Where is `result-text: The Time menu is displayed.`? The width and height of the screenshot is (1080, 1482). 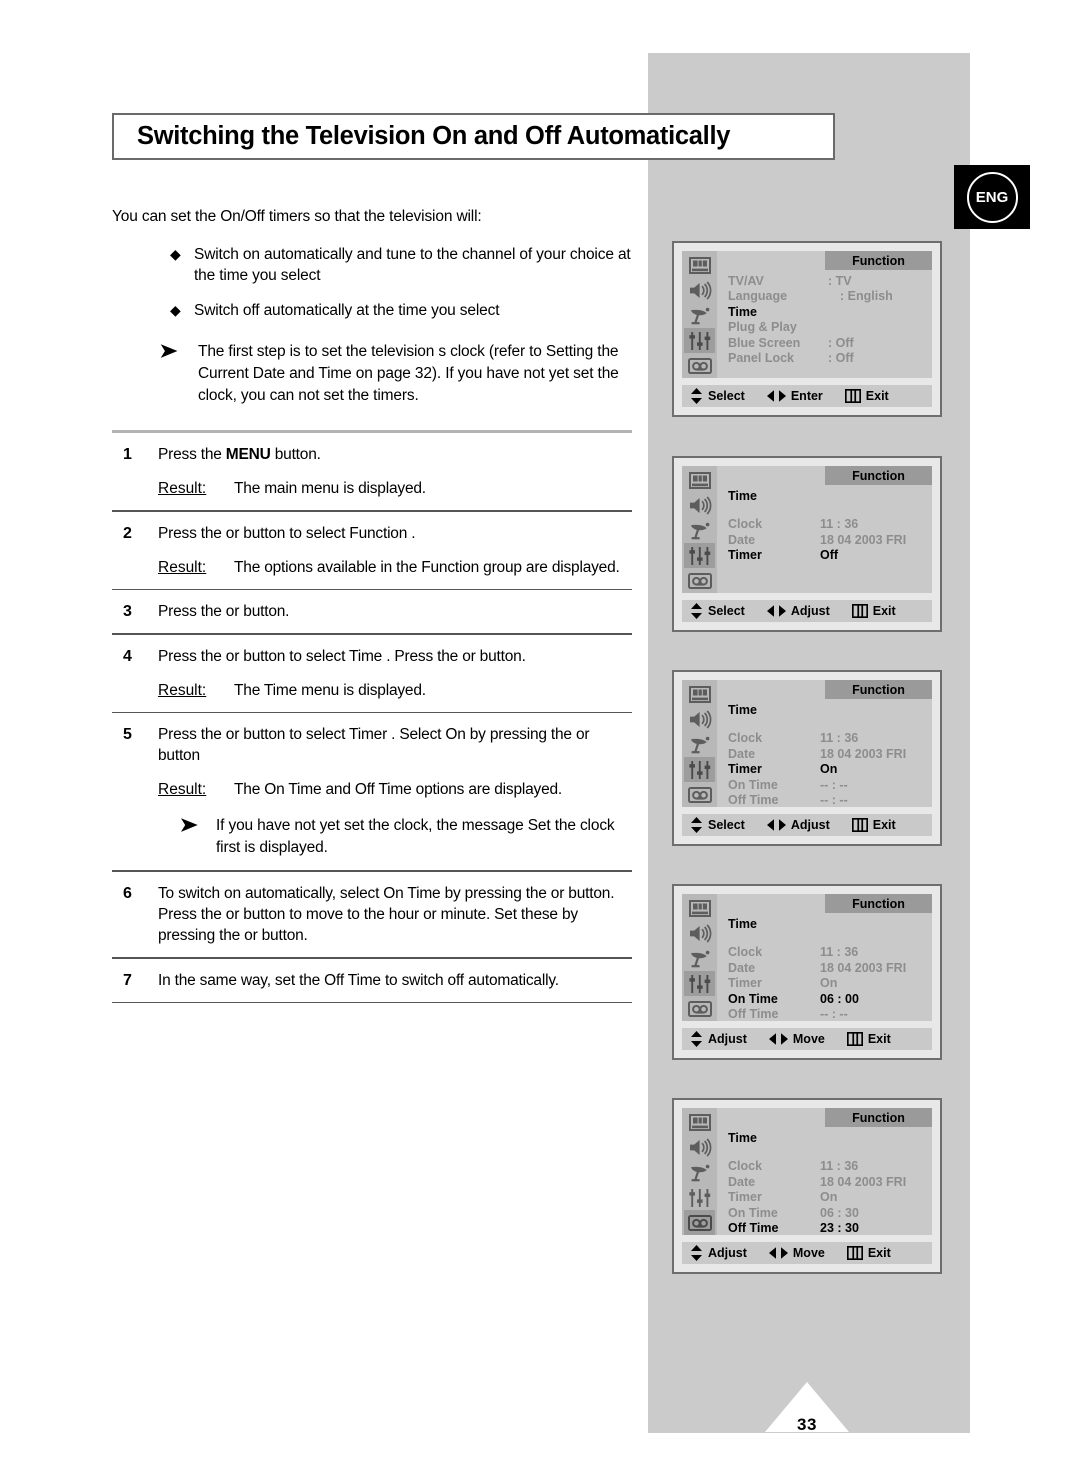
result-text: The Time menu is displayed. is located at coordinates (330, 690).